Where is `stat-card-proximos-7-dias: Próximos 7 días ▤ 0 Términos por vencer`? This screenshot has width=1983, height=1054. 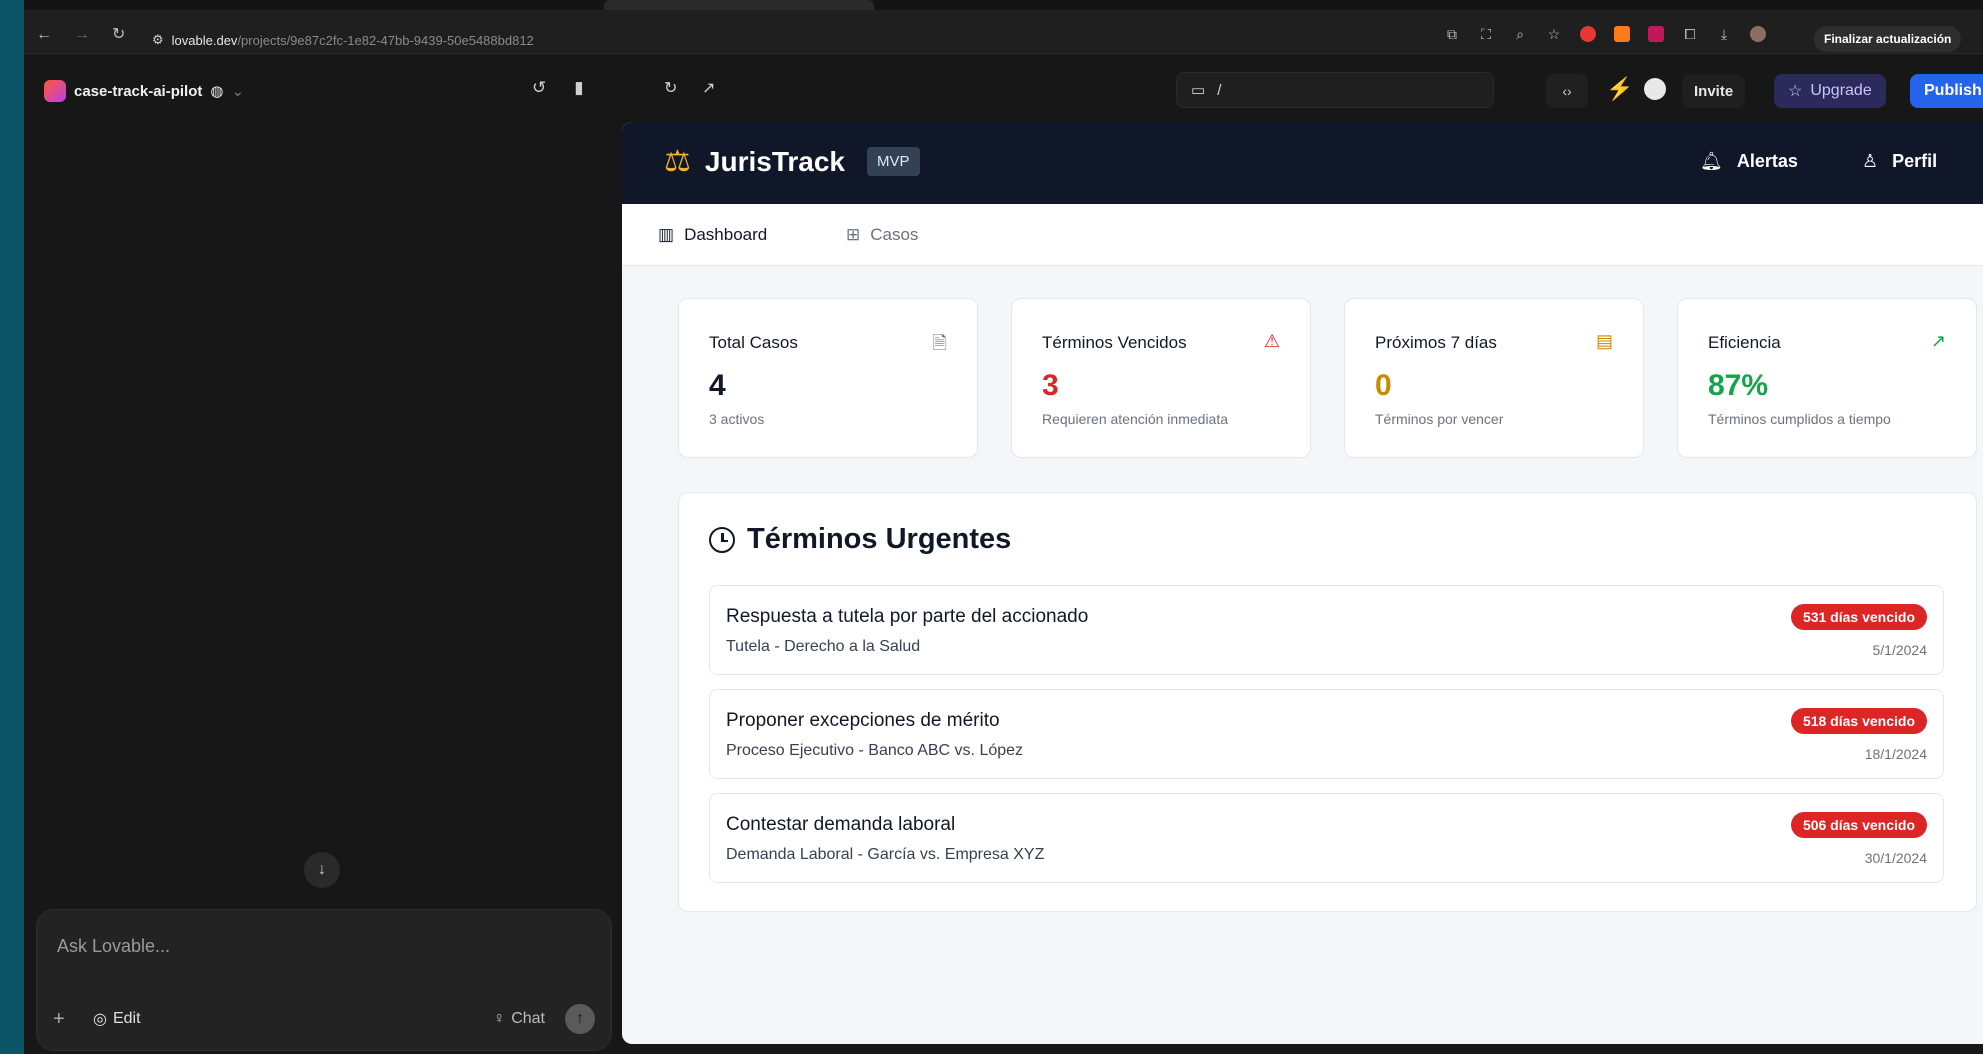
stat-card-proximos-7-dias: Próximos 7 días ▤ 0 Términos por vencer is located at coordinates (1494, 378).